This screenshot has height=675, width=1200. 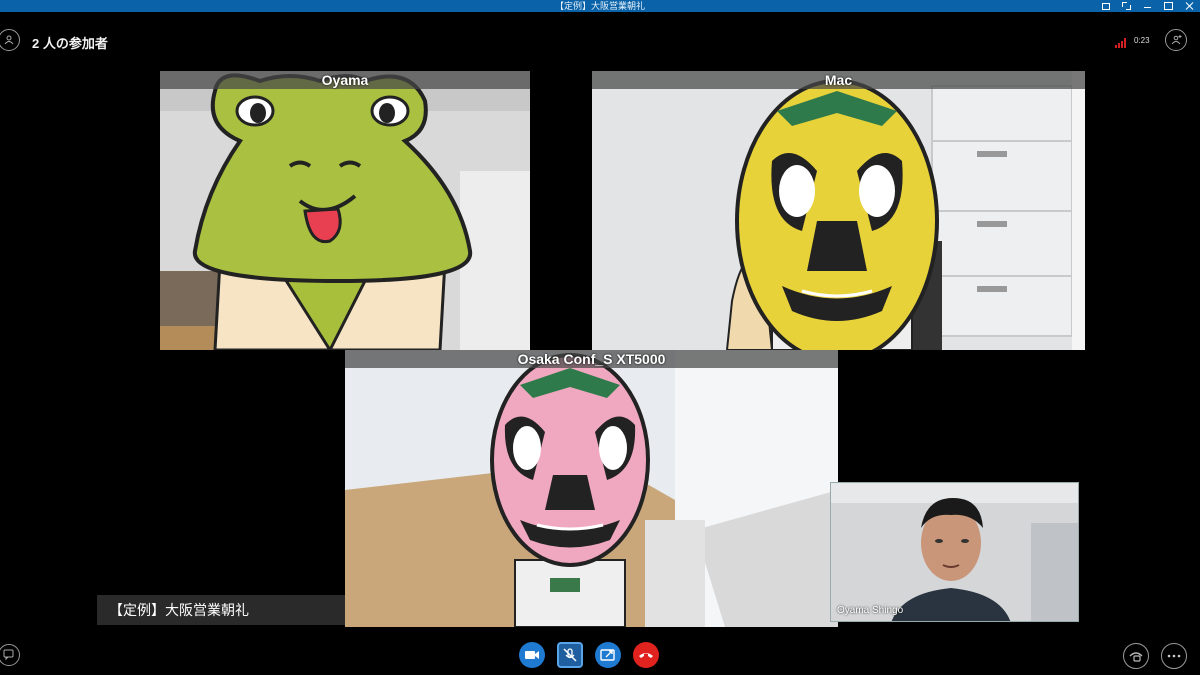 I want to click on meeting-title: 【定例】大阪営業朝礼, so click(x=221, y=610).